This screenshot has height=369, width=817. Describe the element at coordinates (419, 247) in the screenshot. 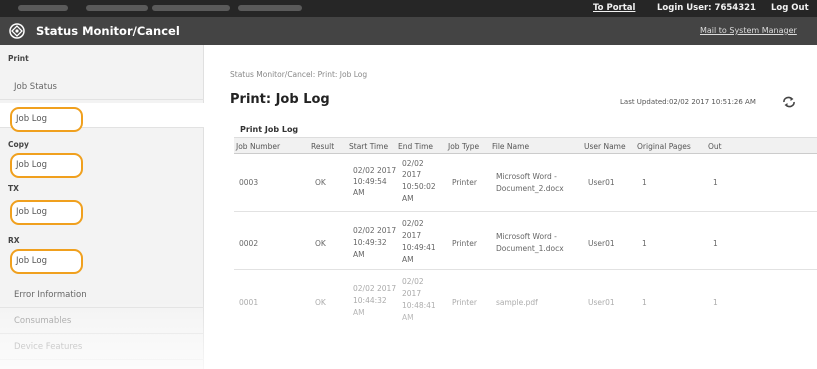

I see `end-time-line: 10:49:41` at that location.